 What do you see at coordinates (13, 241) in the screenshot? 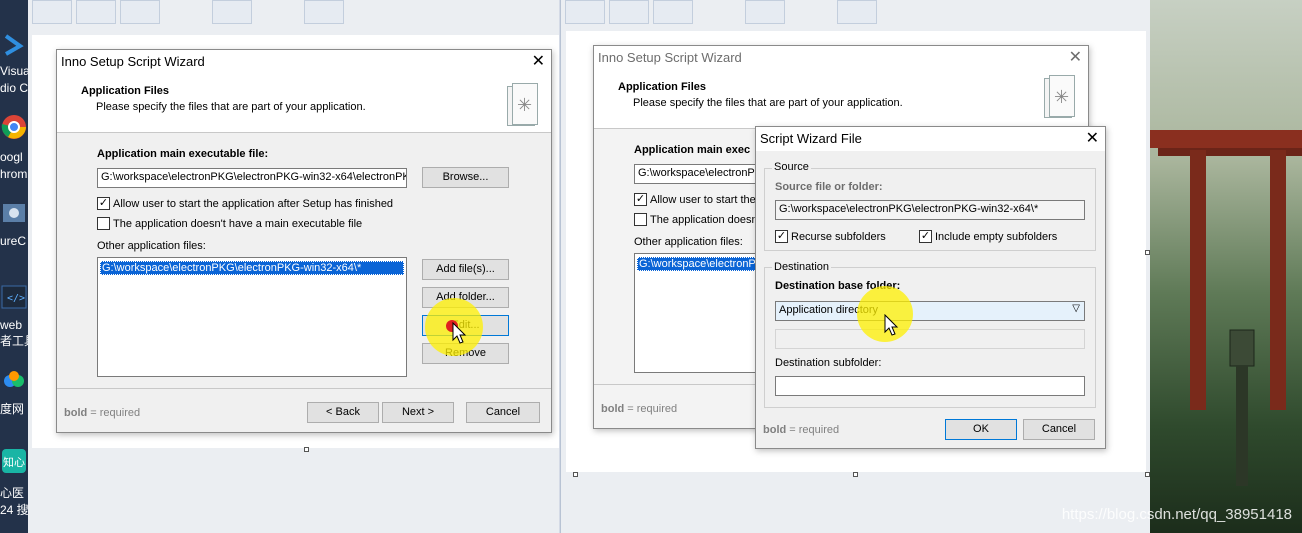
I see `desktop-label-settings: ureC` at bounding box center [13, 241].